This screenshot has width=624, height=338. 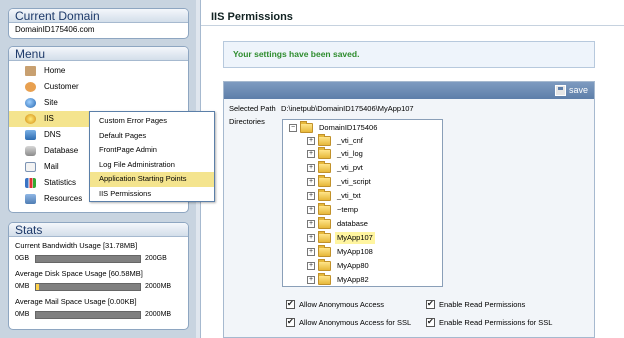 I want to click on submenu-item-default-pages: Default Pages, so click(x=152, y=136).